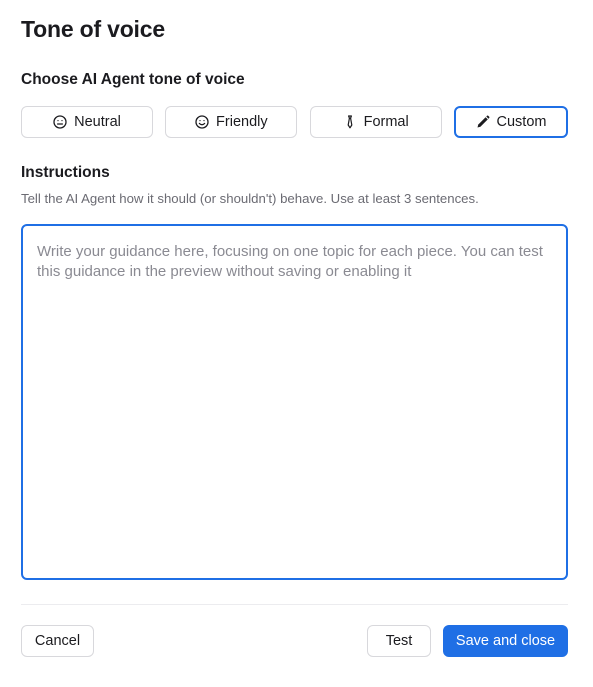 Image resolution: width=593 pixels, height=687 pixels. Describe the element at coordinates (65, 172) in the screenshot. I see `instructions-heading: Instructions` at that location.